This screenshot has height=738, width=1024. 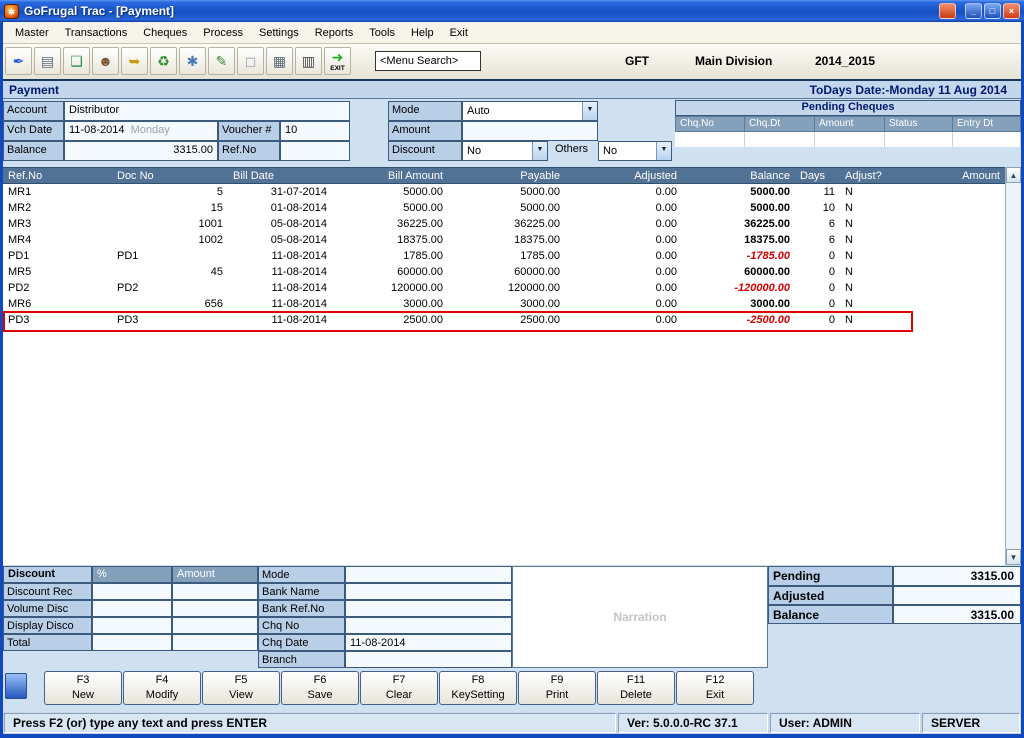 What do you see at coordinates (315, 151) in the screenshot?
I see `refno-field` at bounding box center [315, 151].